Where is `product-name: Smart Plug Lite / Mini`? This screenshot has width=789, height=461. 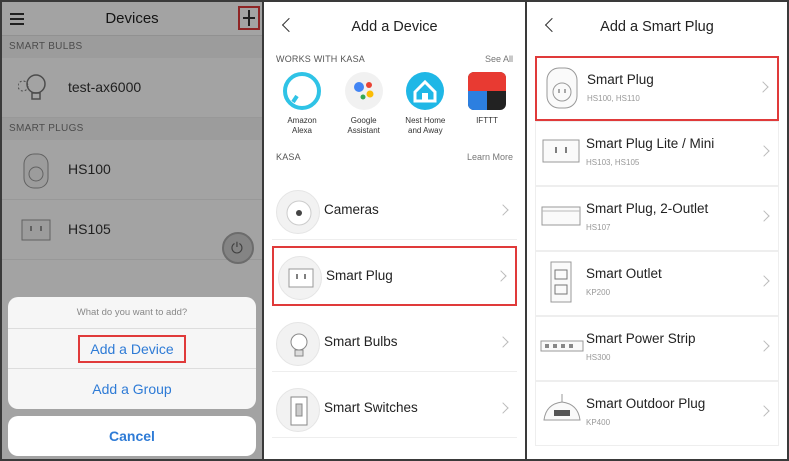
product-name: Smart Plug Lite / Mini is located at coordinates (650, 143).